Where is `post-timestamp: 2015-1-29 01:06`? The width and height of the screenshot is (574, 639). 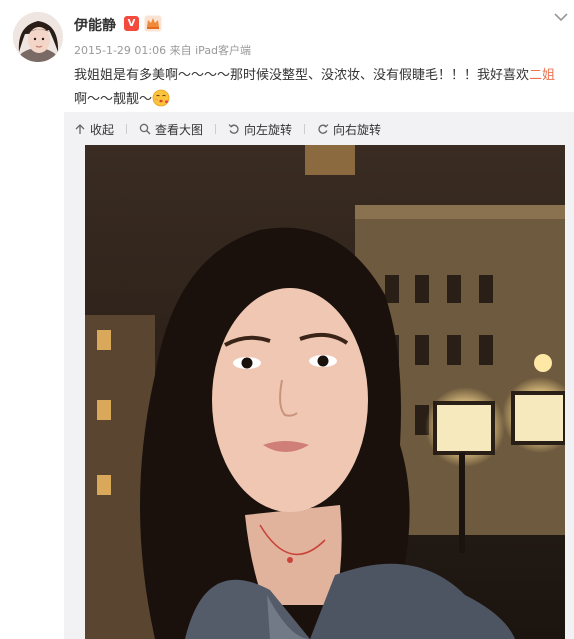 post-timestamp: 2015-1-29 01:06 is located at coordinates (120, 50).